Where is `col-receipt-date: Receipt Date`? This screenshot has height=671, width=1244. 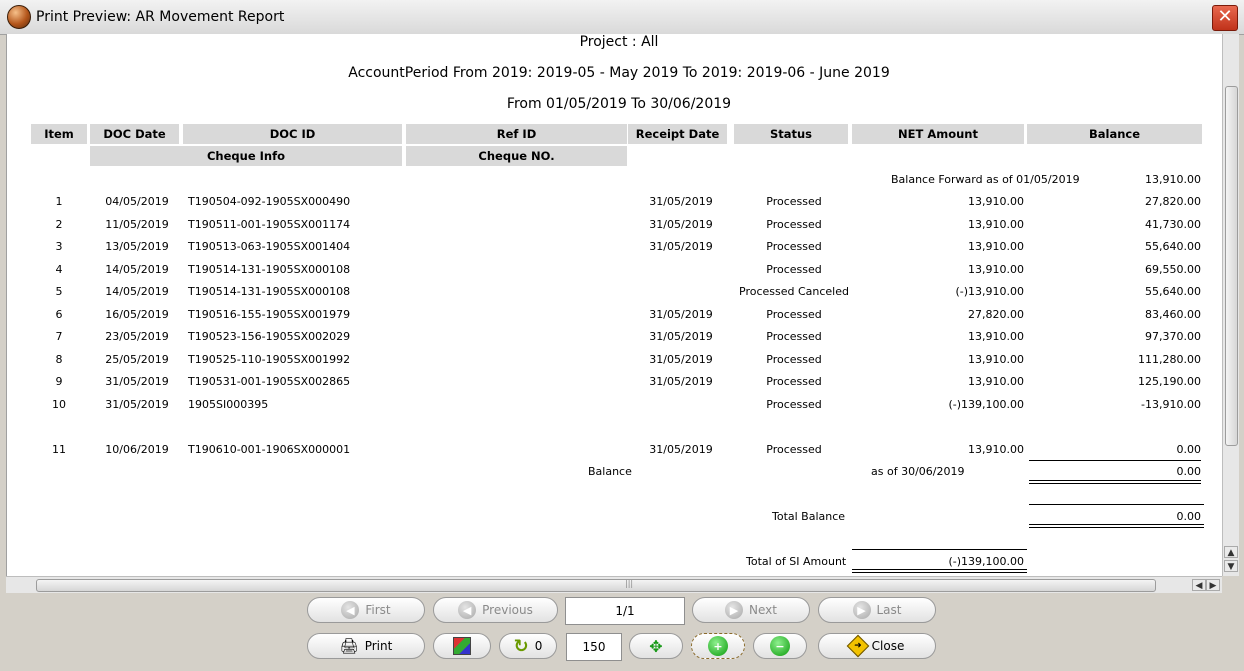
col-receipt-date: Receipt Date is located at coordinates (677, 134).